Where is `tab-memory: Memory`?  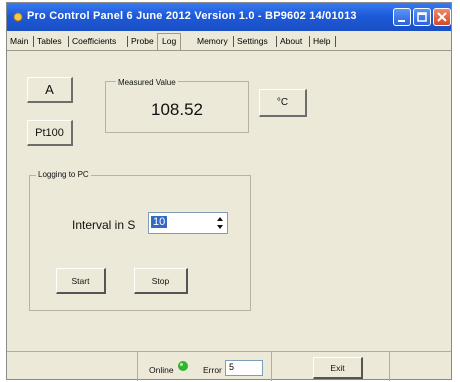
tab-memory: Memory is located at coordinates (212, 41).